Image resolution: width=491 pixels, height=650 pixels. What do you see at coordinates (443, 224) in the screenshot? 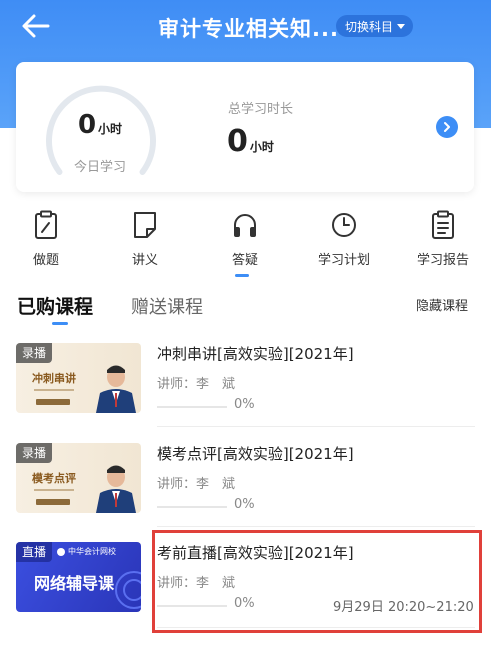
I see `report-icon` at bounding box center [443, 224].